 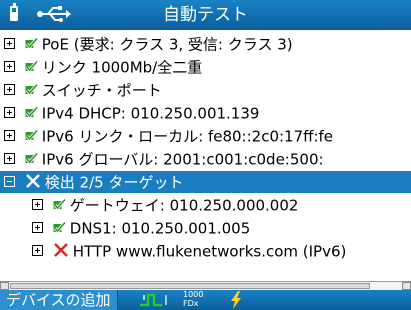 What do you see at coordinates (209, 251) in the screenshot?
I see `tree-row-label: HTTP www.flukenetworks.com (IPv6)` at bounding box center [209, 251].